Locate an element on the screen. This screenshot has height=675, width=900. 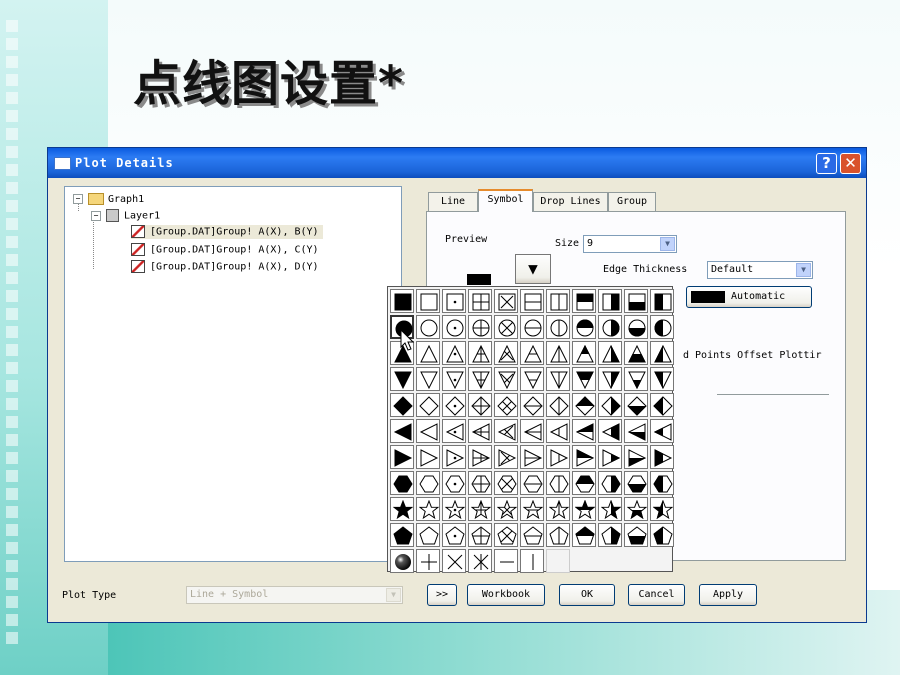
symbol-color-button: Automatic is located at coordinates (749, 297).